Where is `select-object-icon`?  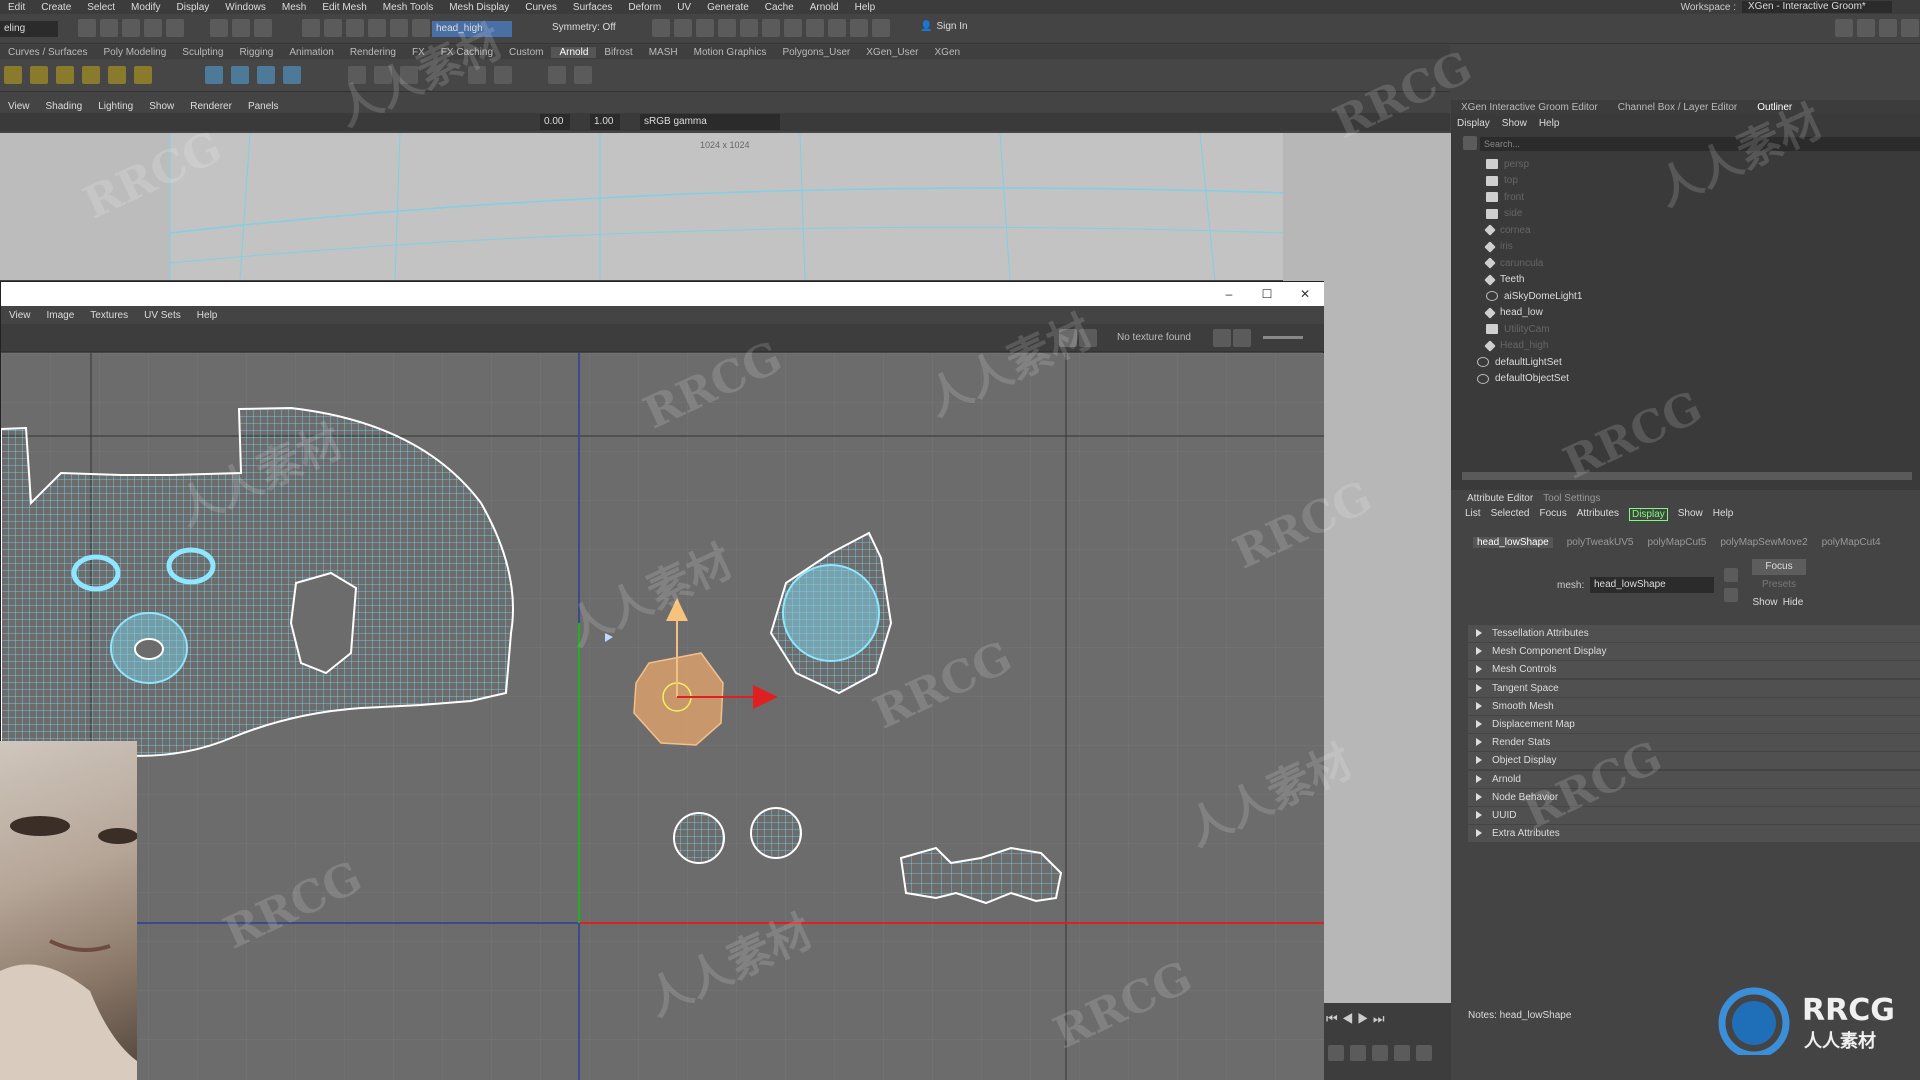 select-object-icon is located at coordinates (241, 28).